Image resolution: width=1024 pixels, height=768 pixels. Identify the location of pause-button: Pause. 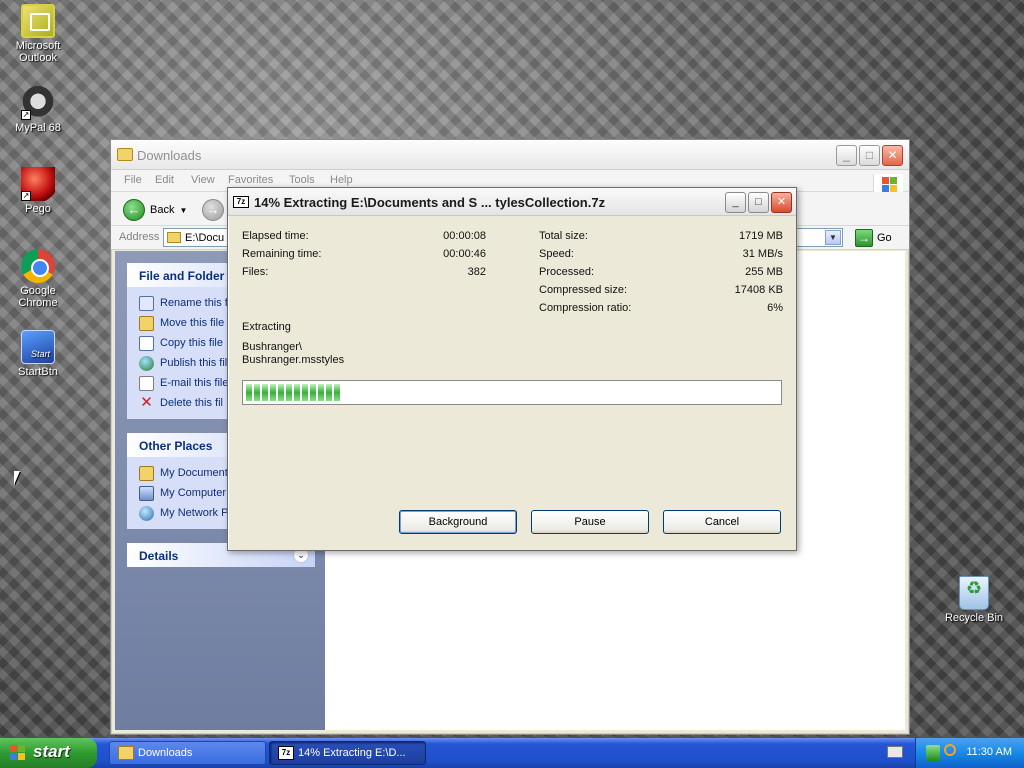
(590, 522).